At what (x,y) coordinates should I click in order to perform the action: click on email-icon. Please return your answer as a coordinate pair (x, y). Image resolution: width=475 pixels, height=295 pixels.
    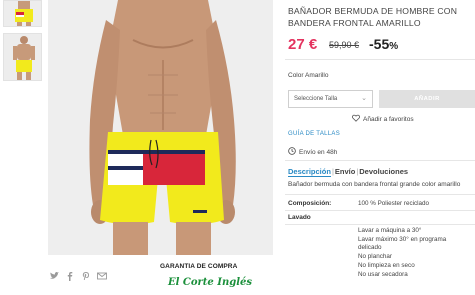
    Looking at the image, I should click on (102, 276).